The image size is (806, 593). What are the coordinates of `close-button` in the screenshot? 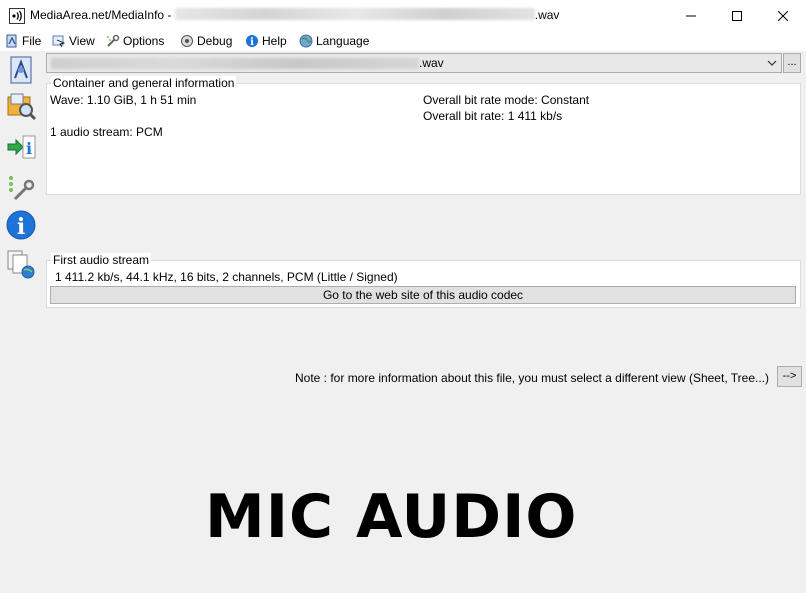 It's located at (783, 15).